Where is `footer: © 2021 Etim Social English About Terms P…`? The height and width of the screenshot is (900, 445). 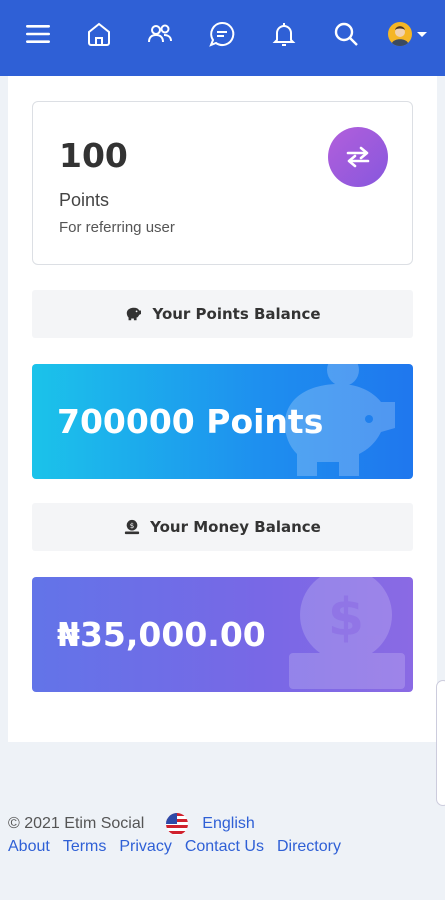 footer: © 2021 Etim Social English About Terms P… is located at coordinates (218, 834).